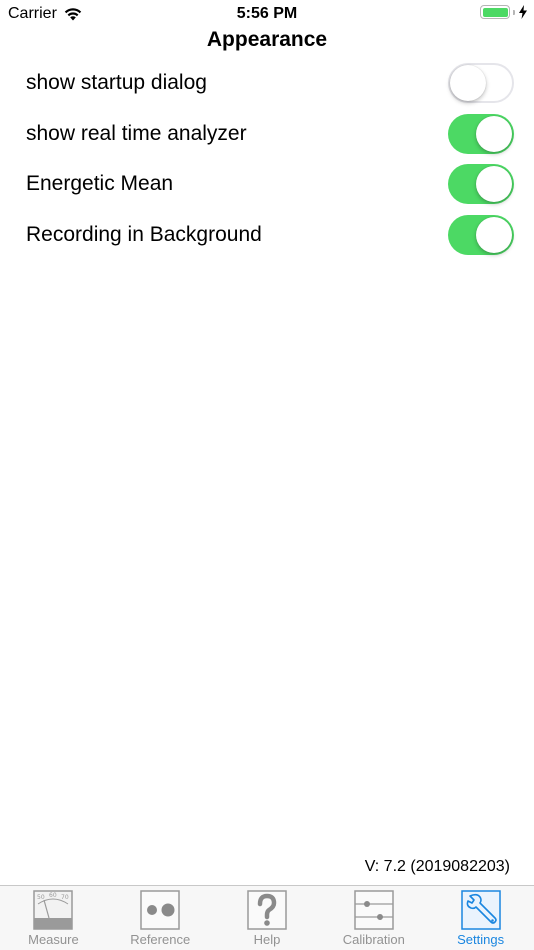 The width and height of the screenshot is (534, 950). Describe the element at coordinates (267, 83) in the screenshot. I see `setting-row-startup-dialog: show startup dialog` at that location.